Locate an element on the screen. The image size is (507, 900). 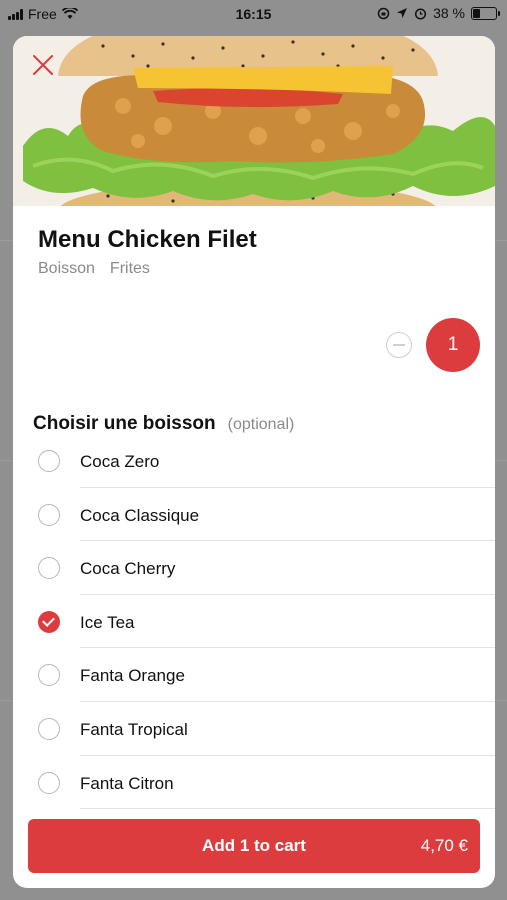
quantity-badge: 1 is located at coordinates (453, 345).